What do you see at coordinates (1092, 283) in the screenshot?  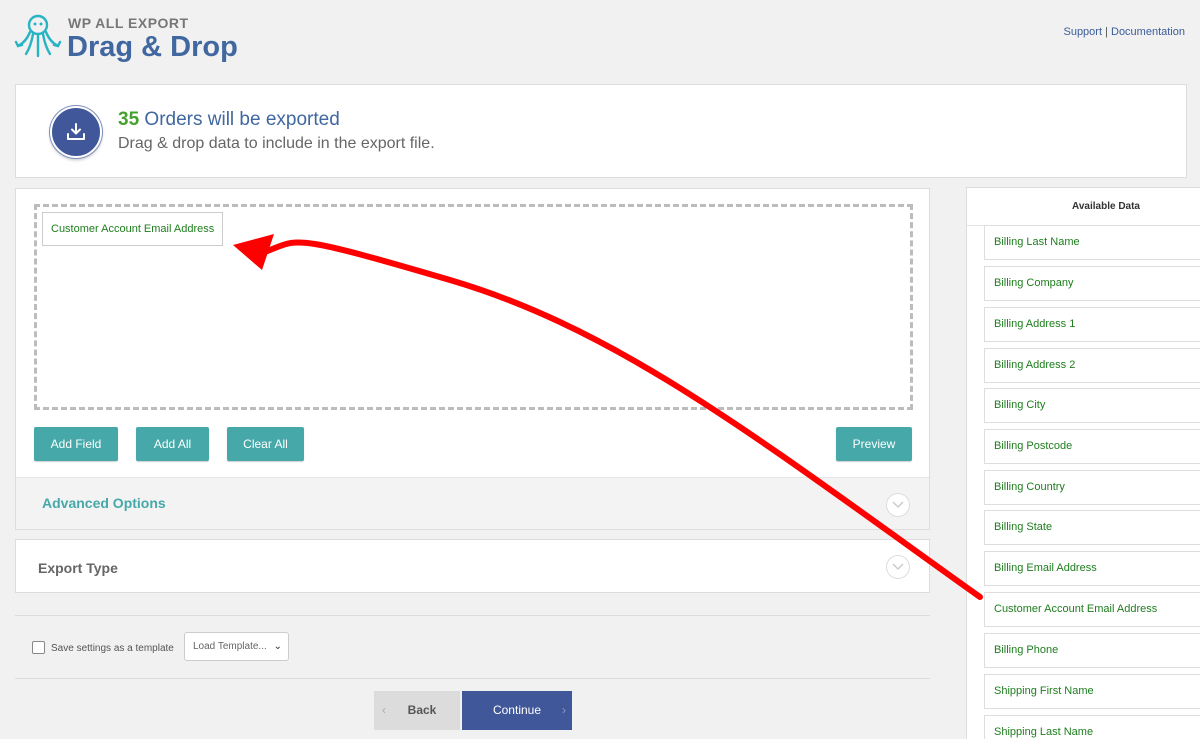 I see `available-field-item: Billing Company` at bounding box center [1092, 283].